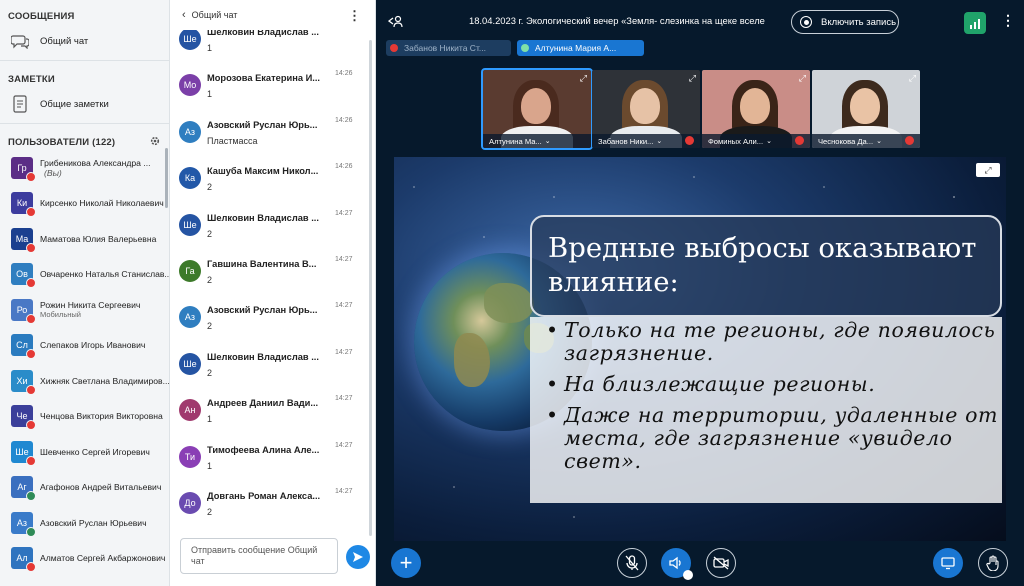  Describe the element at coordinates (23, 347) in the screenshot. I see `avatar: Сл` at that location.